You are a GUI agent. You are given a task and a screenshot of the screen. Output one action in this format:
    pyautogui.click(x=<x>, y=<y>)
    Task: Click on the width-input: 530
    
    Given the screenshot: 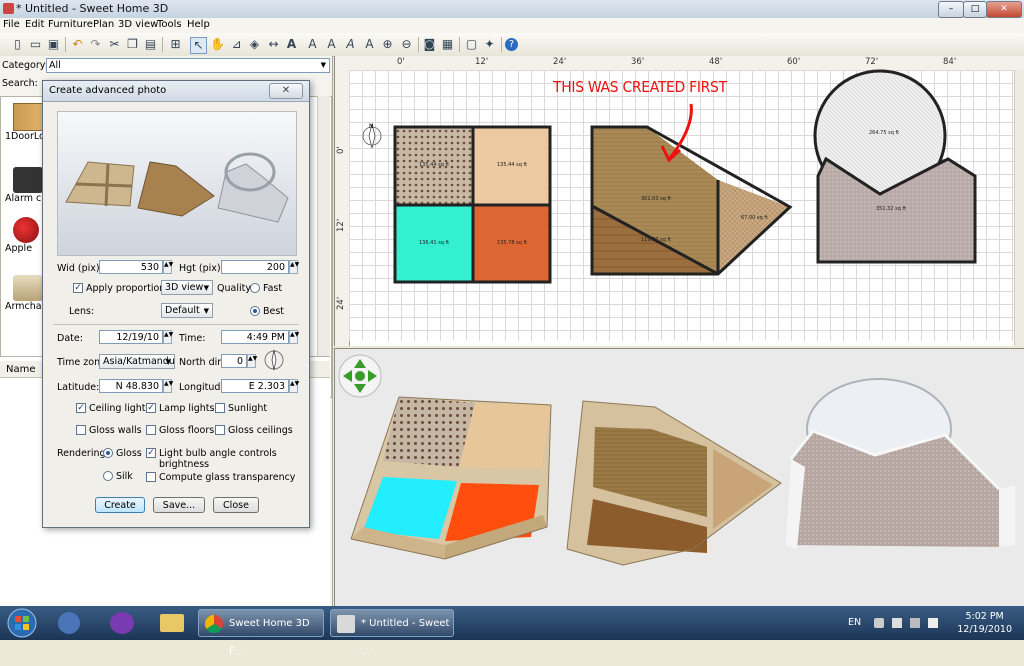 What is the action you would take?
    pyautogui.click(x=131, y=267)
    